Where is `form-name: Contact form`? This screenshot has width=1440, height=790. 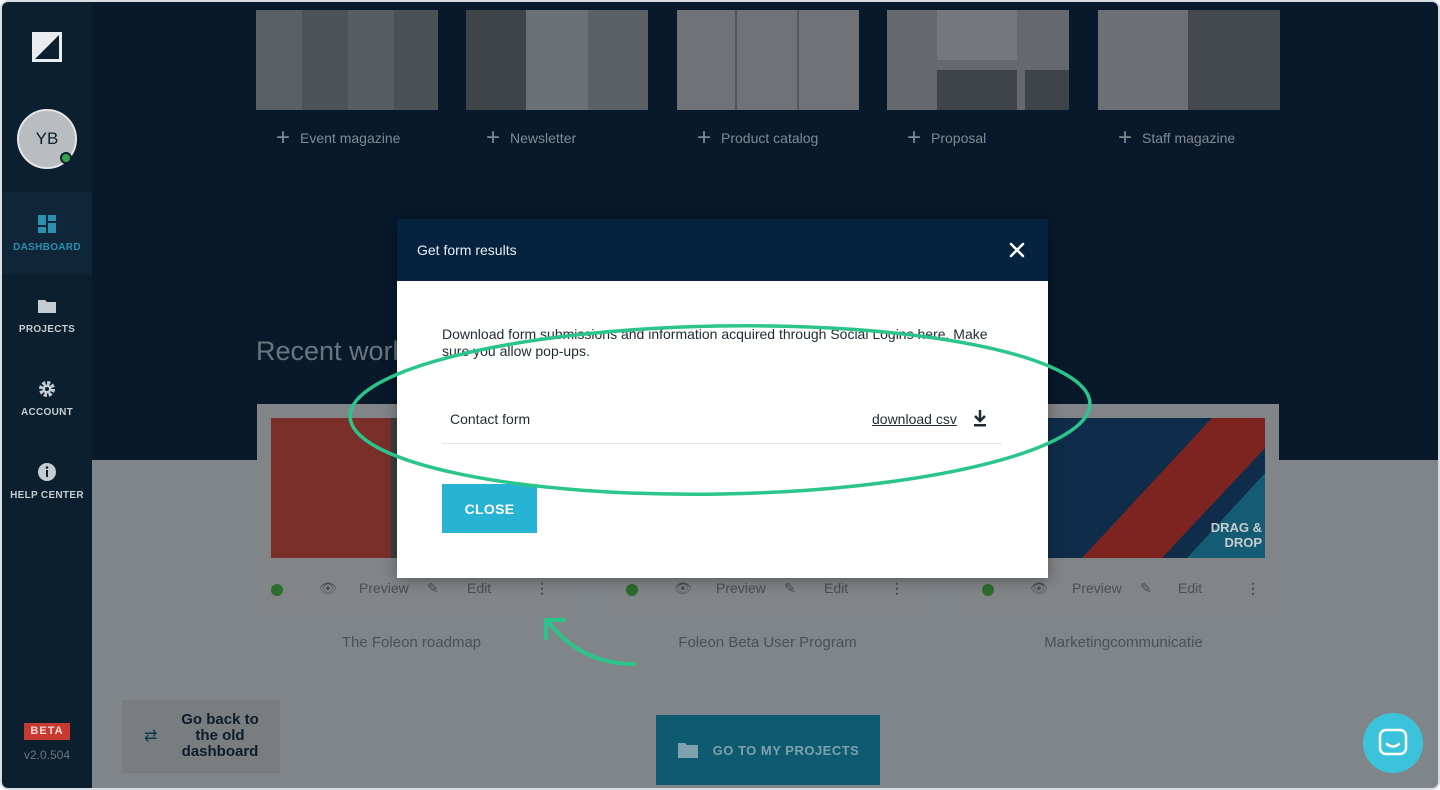
form-name: Contact form is located at coordinates (490, 419).